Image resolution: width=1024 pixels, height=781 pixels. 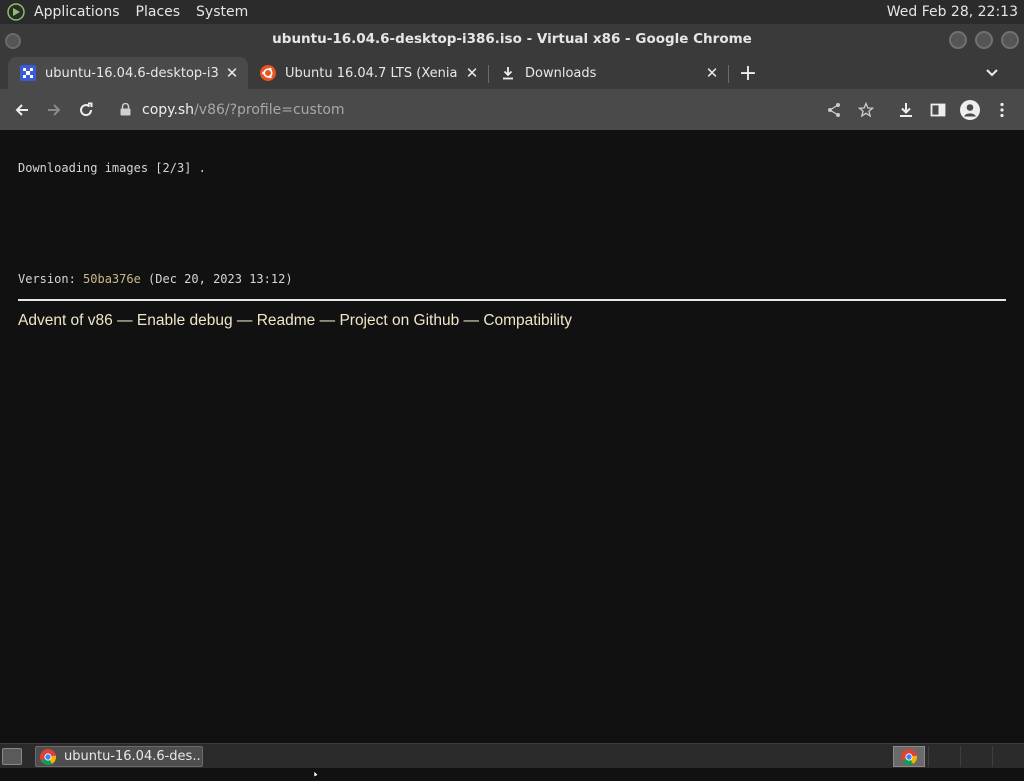 What do you see at coordinates (158, 12) in the screenshot?
I see `menu-places: Places` at bounding box center [158, 12].